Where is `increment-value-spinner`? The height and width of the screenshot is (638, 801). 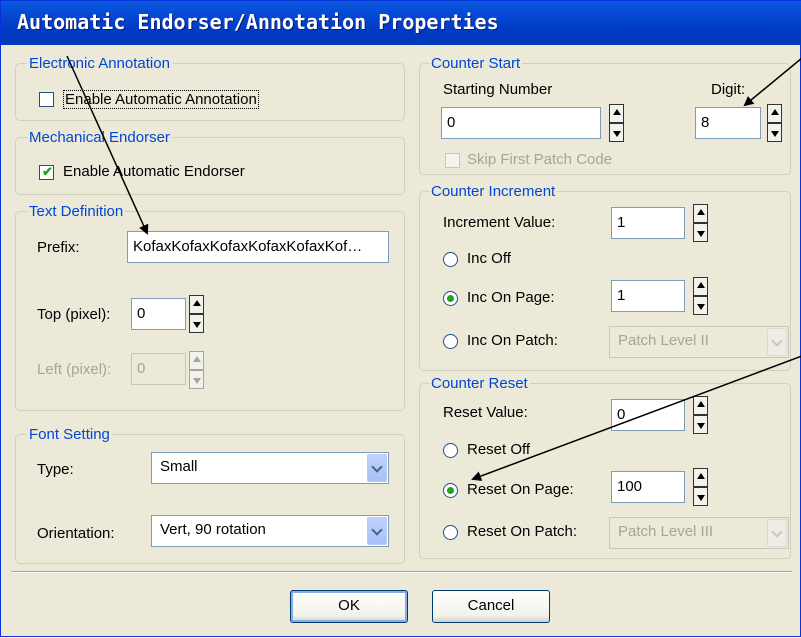
increment-value-spinner is located at coordinates (700, 223).